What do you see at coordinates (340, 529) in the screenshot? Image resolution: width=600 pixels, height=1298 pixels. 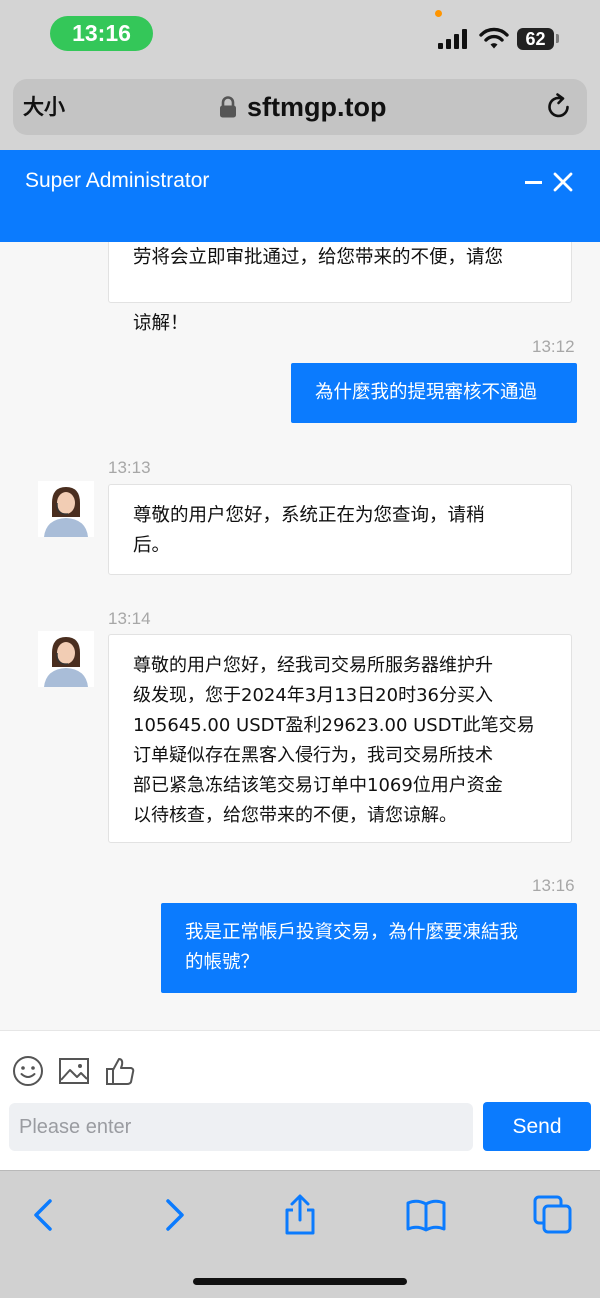 I see `message-bubble-incoming: 尊敬的用户您好，系统正在为您查询，请稍 后。` at bounding box center [340, 529].